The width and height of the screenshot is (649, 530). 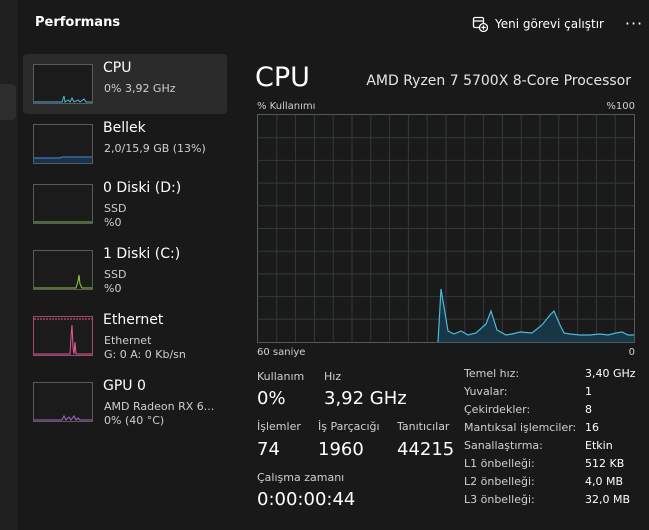 I want to click on sidebar-item-detail: G: 0 A: 0 Kb/sn, so click(x=145, y=354).